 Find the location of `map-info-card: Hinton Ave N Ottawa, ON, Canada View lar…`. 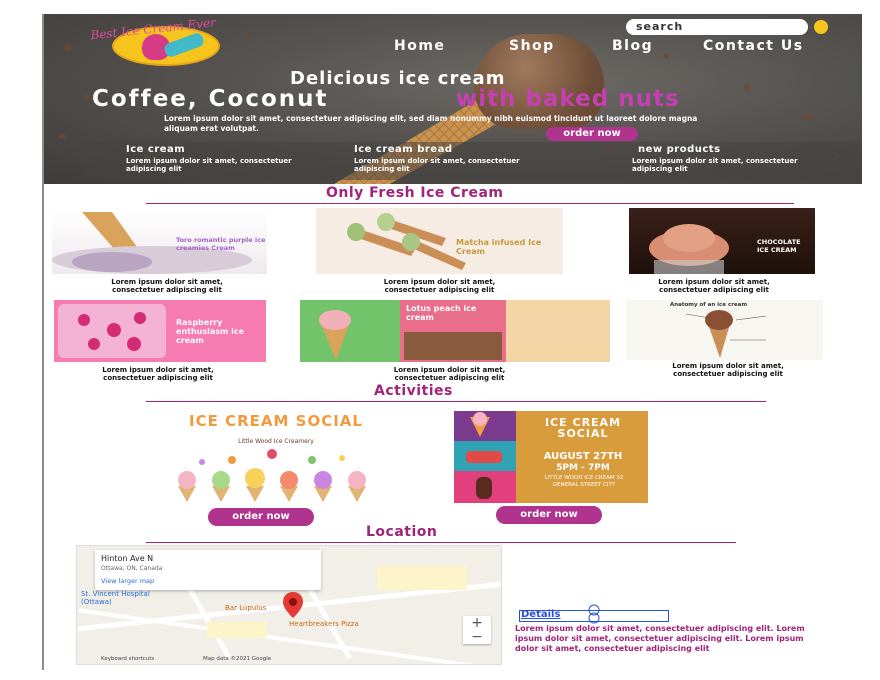

map-info-card: Hinton Ave N Ottawa, ON, Canada View lar… is located at coordinates (208, 570).